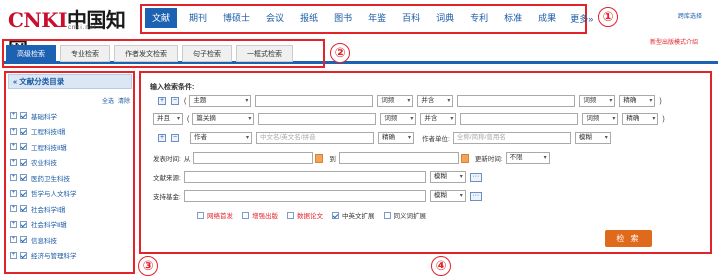 The width and height of the screenshot is (720, 279). What do you see at coordinates (162, 138) in the screenshot?
I see `add-author-icon: +` at bounding box center [162, 138].